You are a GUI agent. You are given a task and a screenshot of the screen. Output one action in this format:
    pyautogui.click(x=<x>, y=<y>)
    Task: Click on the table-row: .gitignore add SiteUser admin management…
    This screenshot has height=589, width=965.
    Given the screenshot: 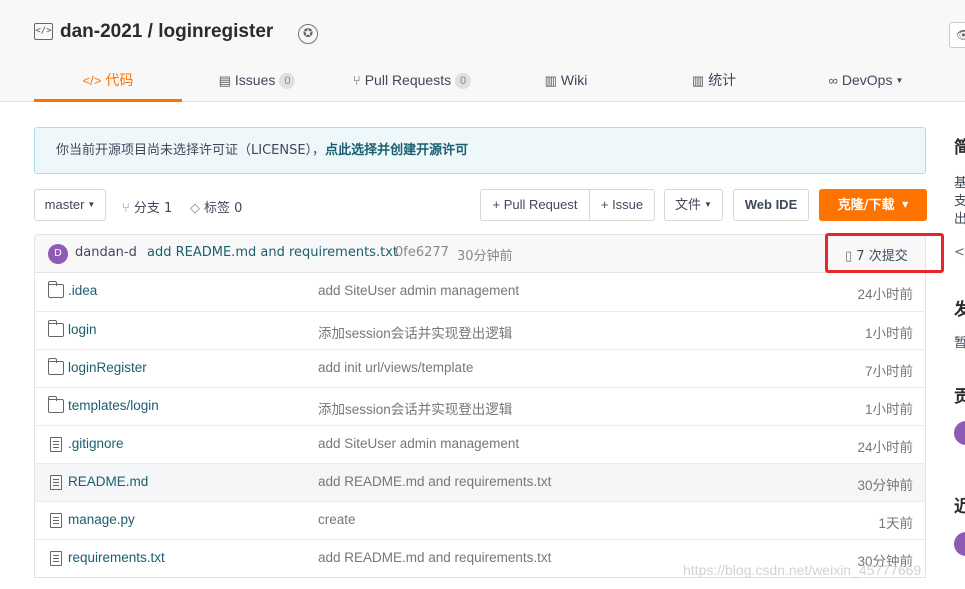 What is the action you would take?
    pyautogui.click(x=480, y=444)
    